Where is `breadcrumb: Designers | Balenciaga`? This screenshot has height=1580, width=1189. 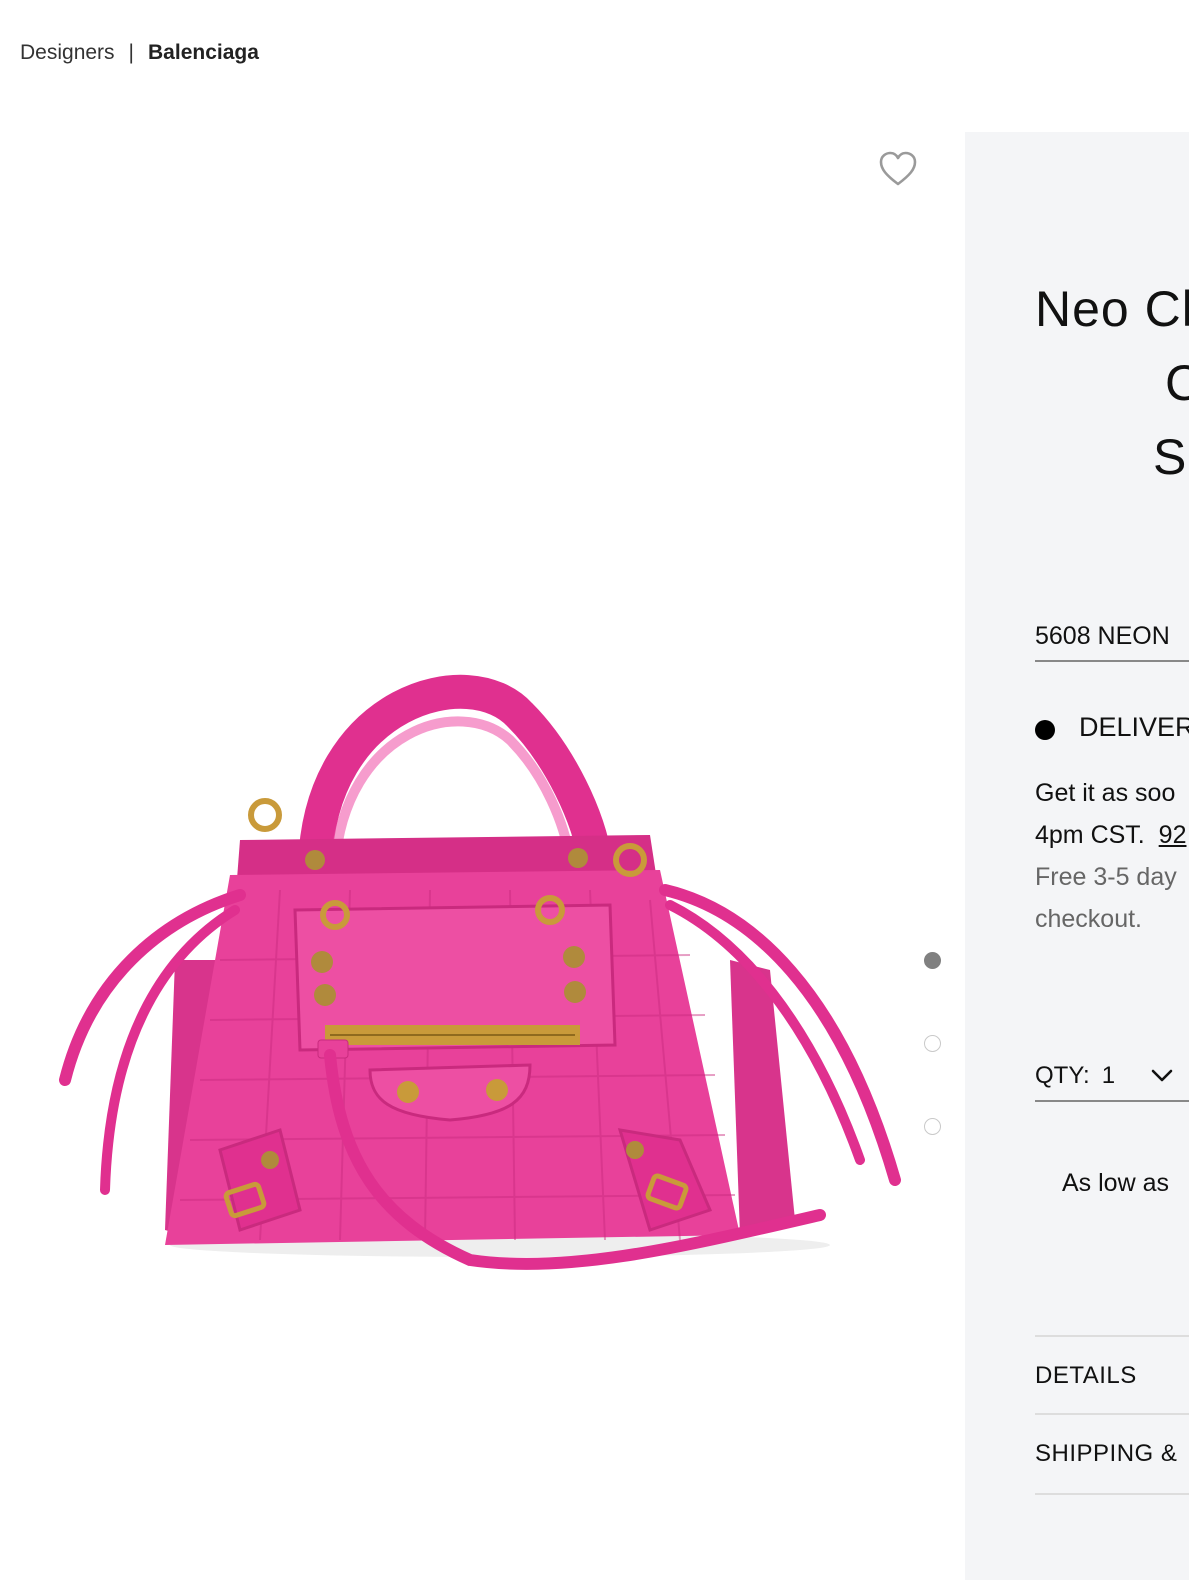 breadcrumb: Designers | Balenciaga is located at coordinates (139, 53).